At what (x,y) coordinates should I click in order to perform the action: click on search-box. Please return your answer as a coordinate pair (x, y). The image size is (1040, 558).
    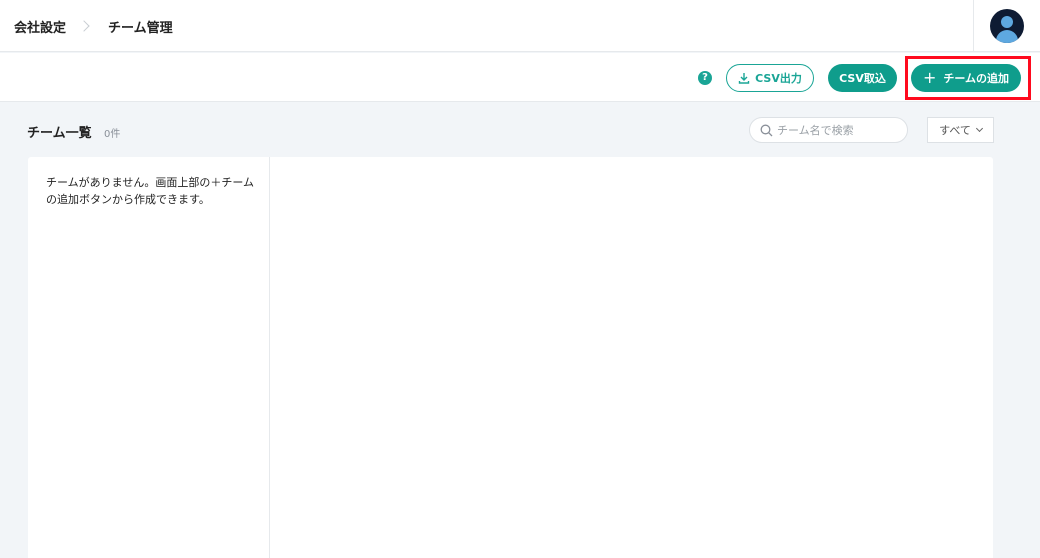
    Looking at the image, I should click on (828, 130).